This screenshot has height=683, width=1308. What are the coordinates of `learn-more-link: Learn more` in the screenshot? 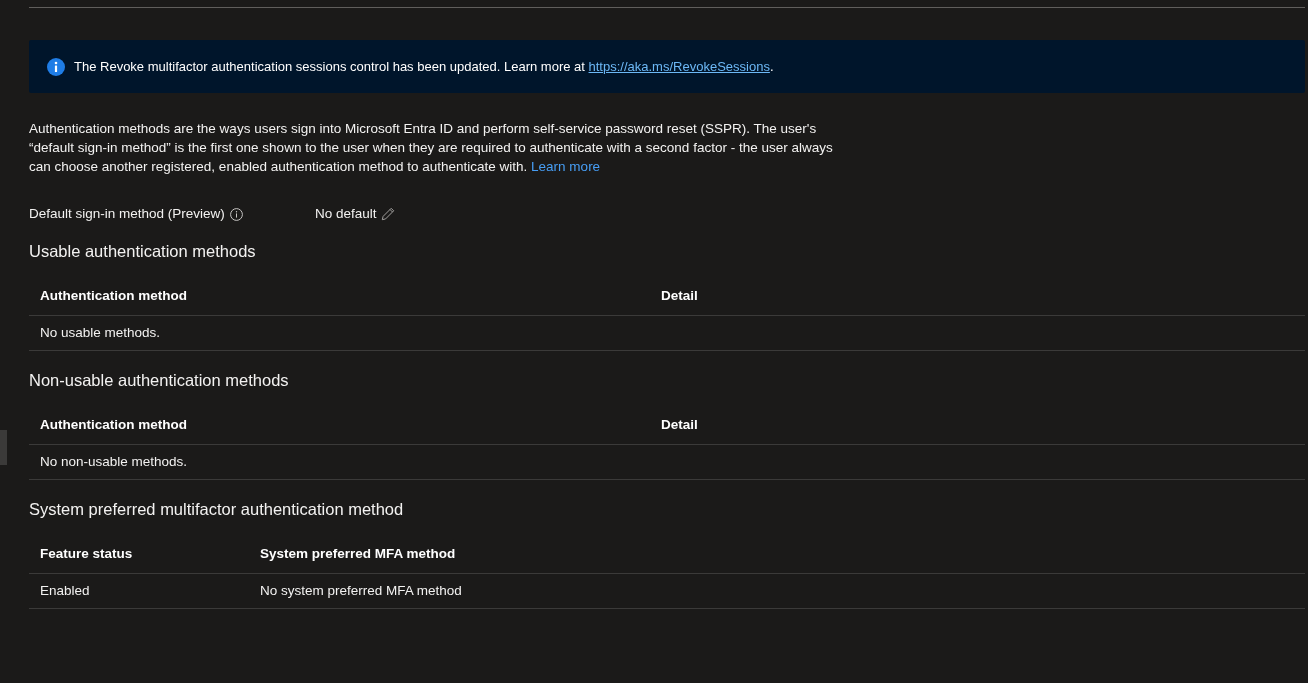 It's located at (566, 166).